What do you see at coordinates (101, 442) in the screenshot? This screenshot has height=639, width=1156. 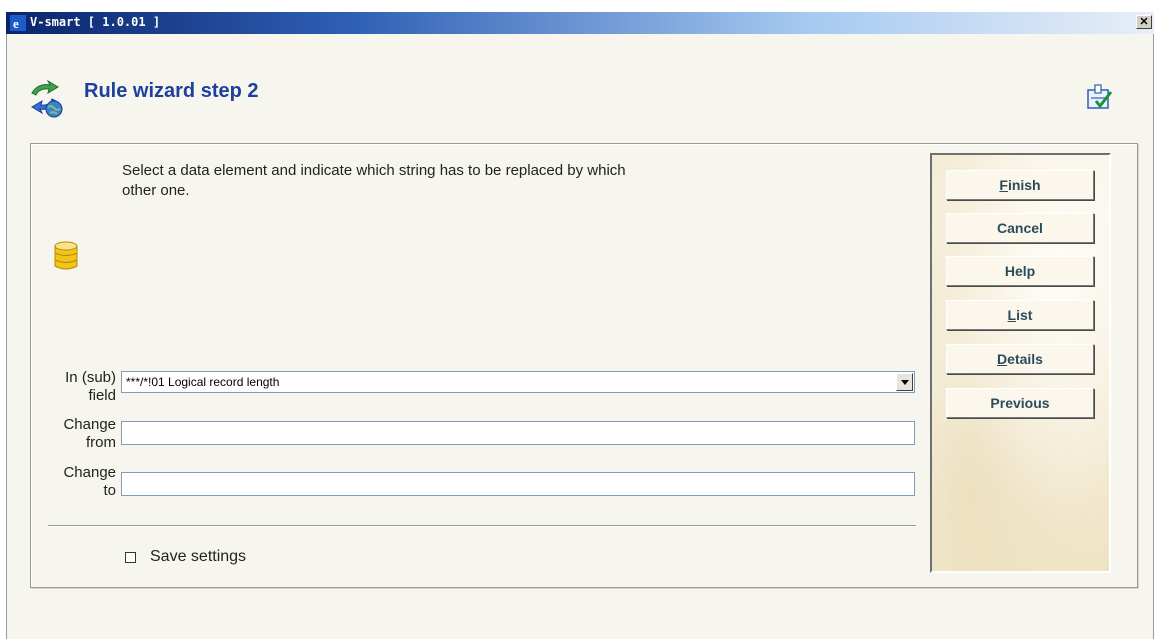 I see `change-from-label-line2: from` at bounding box center [101, 442].